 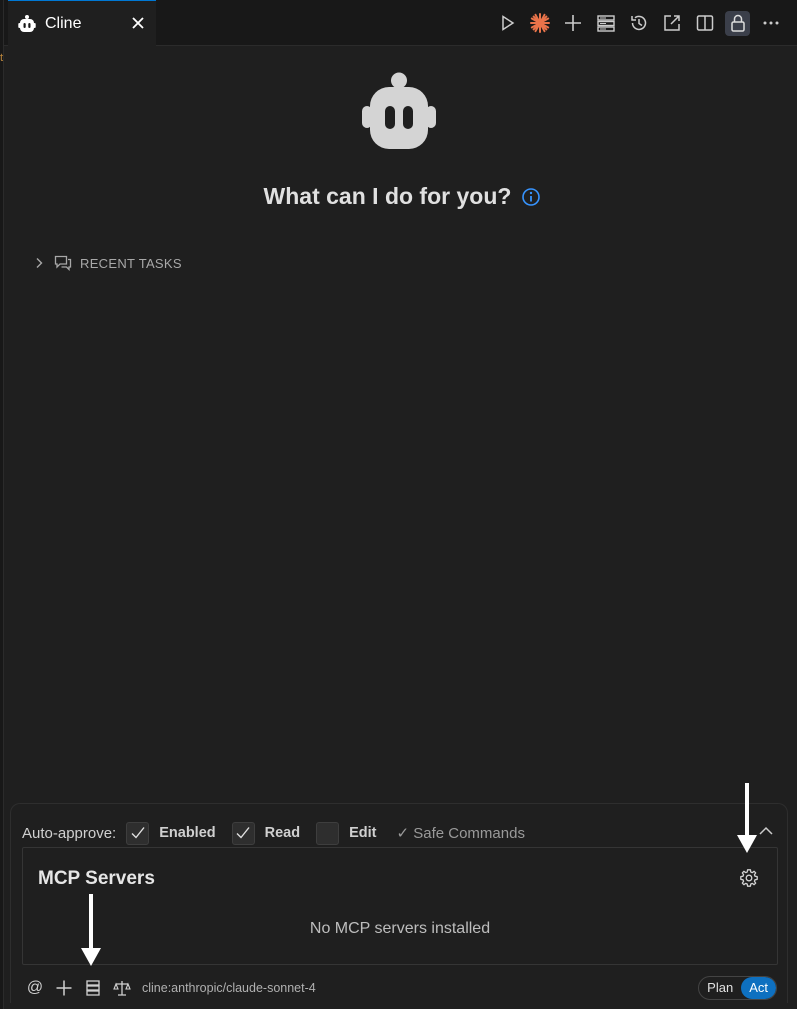 I want to click on tab-cline: Cline, so click(x=82, y=23).